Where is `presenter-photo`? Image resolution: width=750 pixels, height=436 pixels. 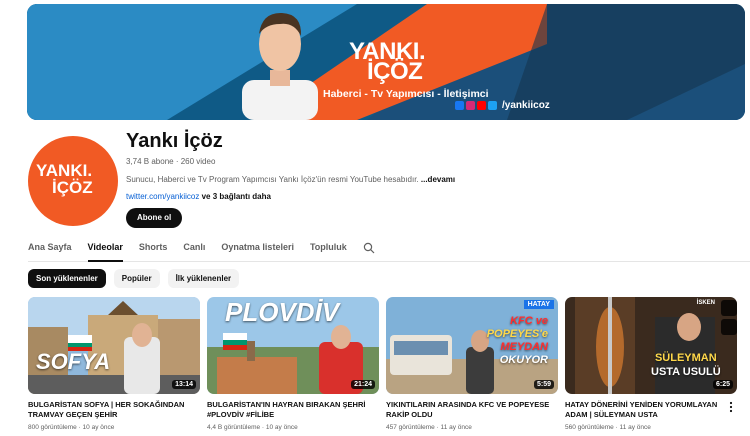
presenter-photo is located at coordinates (280, 66).